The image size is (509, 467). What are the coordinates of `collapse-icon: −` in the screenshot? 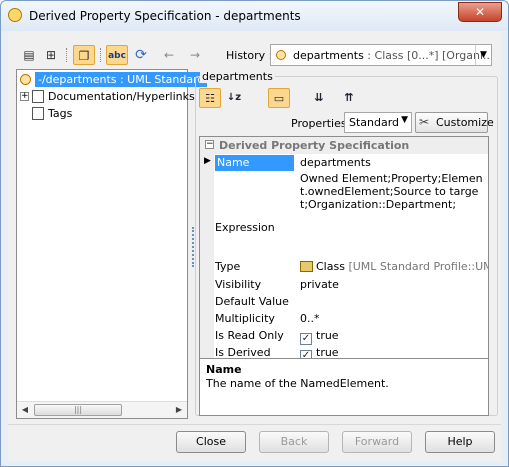 It's located at (209, 144).